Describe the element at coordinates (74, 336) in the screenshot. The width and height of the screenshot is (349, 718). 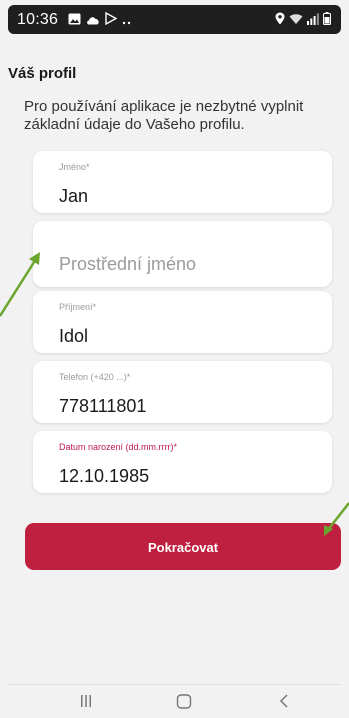
I see `last-name-value: Idol` at that location.